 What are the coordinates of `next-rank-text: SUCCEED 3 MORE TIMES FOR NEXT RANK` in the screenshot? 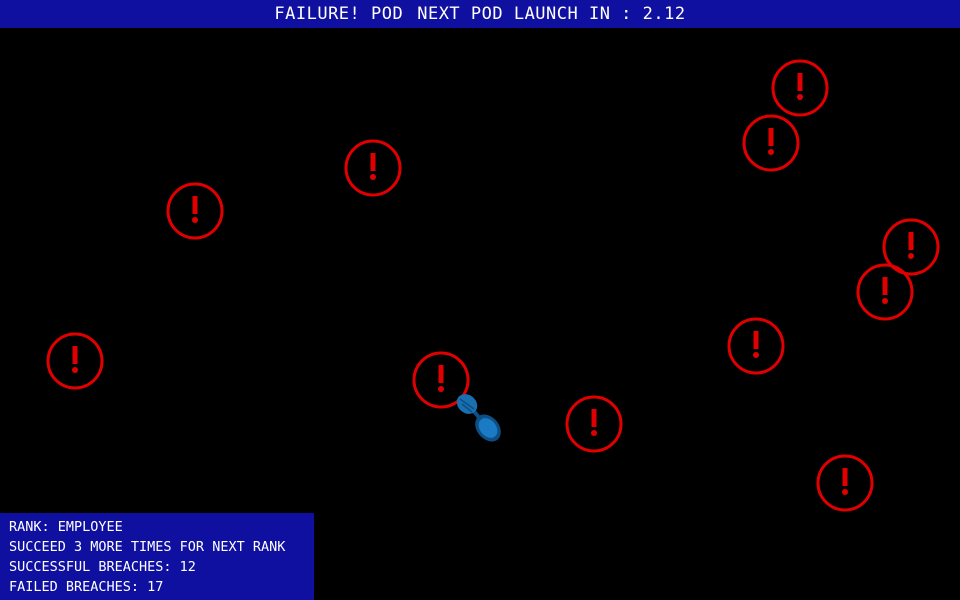 It's located at (147, 547).